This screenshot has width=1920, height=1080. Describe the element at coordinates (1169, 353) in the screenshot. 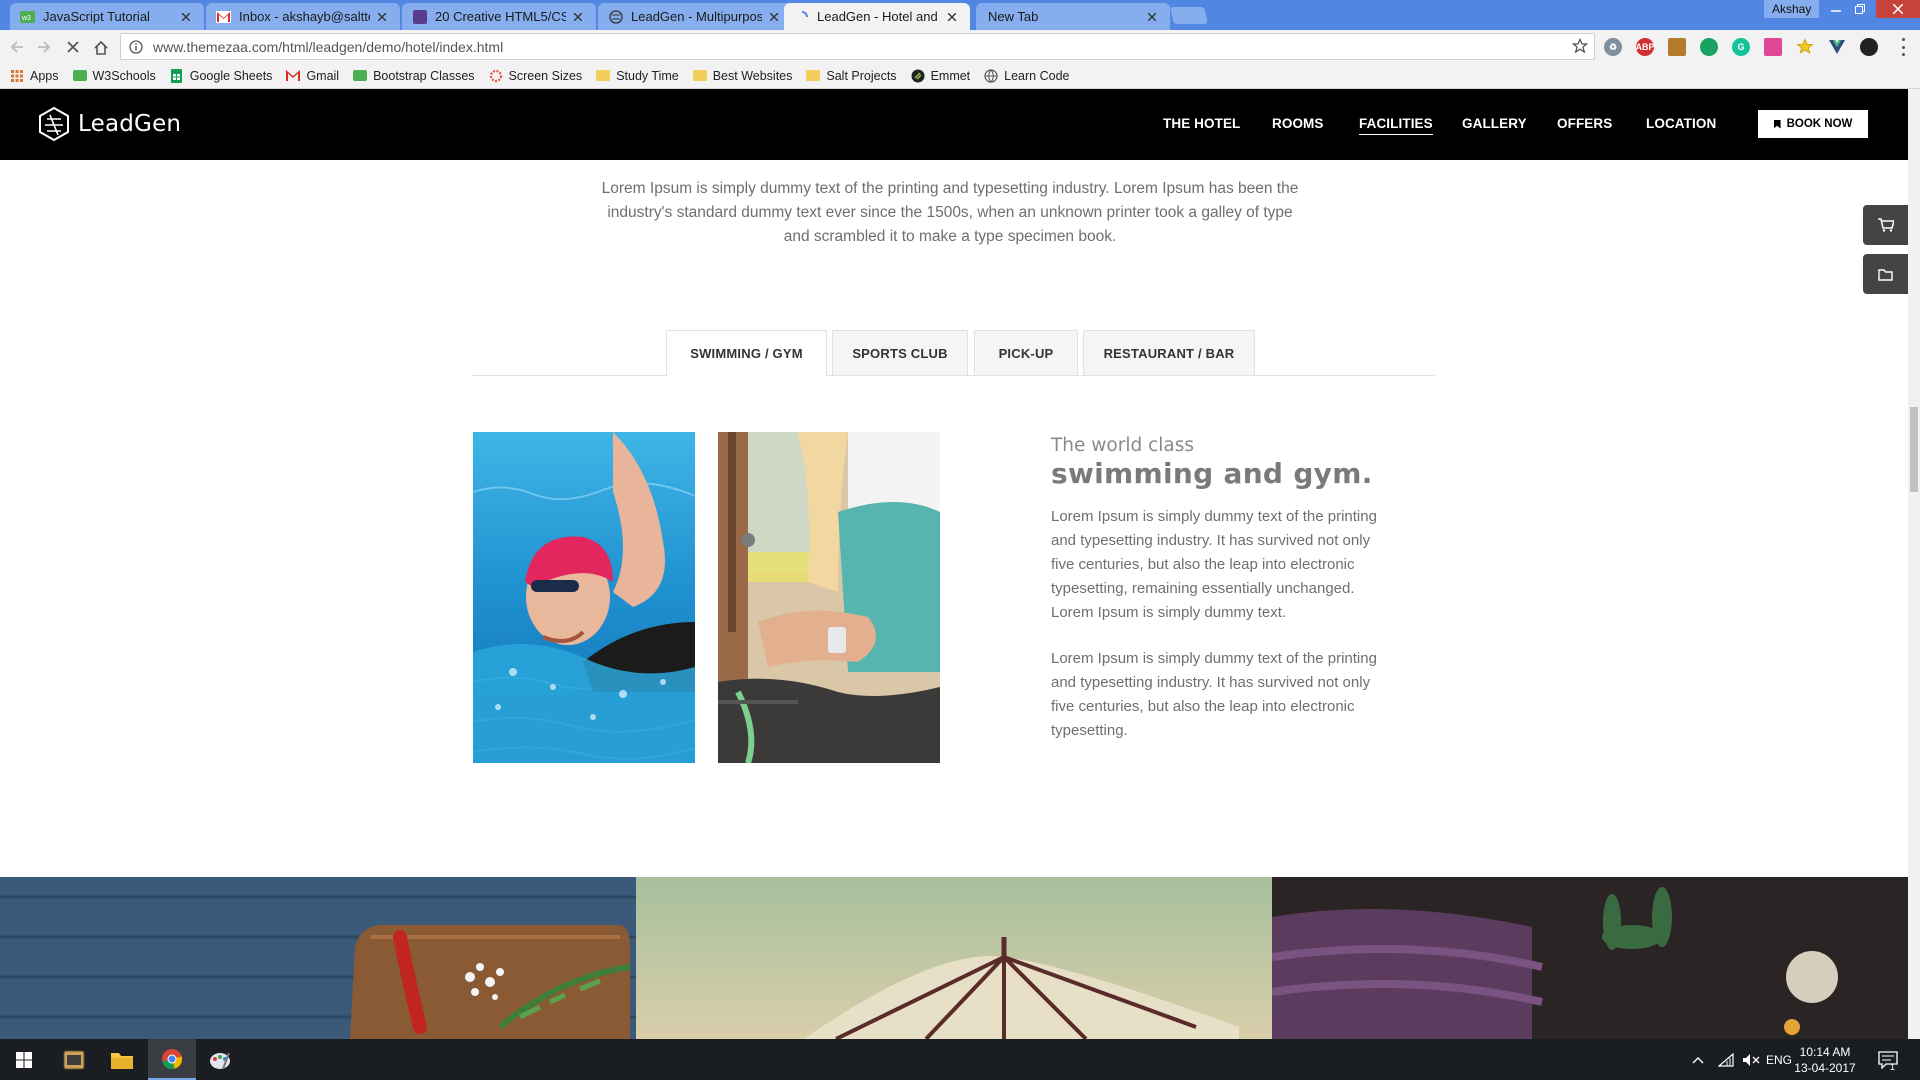

I see `tab-restaurant-bar: RESTAURANT / BAR` at that location.